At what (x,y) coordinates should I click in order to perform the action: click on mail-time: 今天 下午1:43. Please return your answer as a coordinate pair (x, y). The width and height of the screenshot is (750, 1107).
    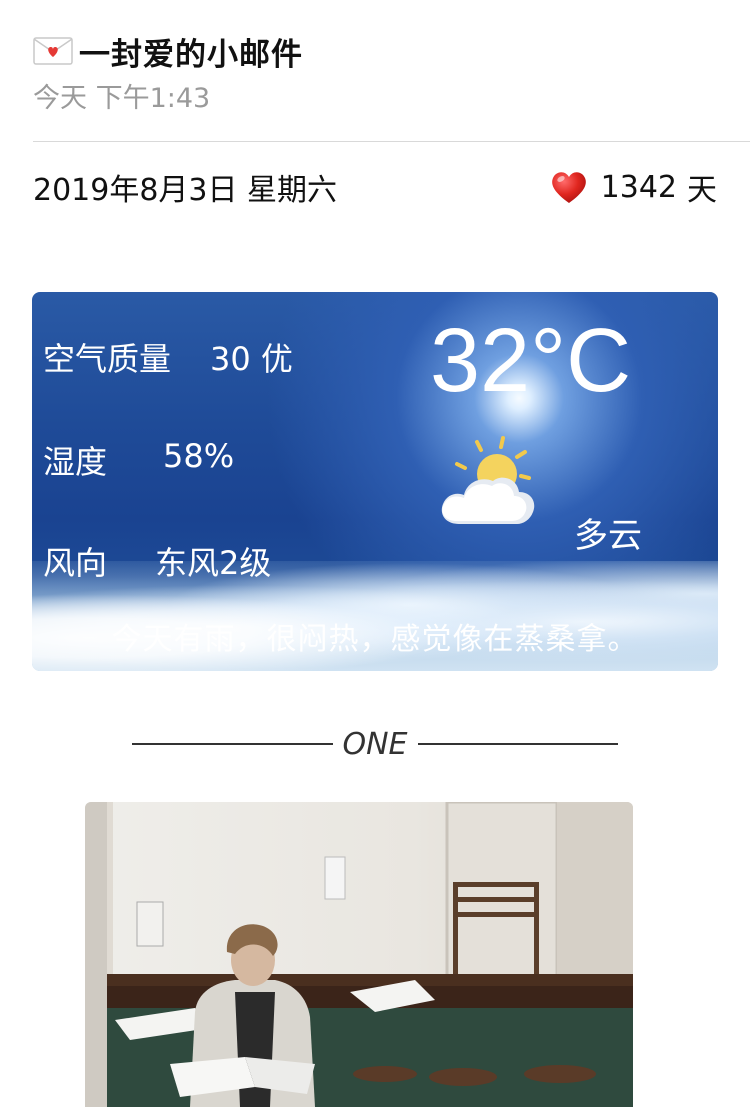
    Looking at the image, I should click on (122, 98).